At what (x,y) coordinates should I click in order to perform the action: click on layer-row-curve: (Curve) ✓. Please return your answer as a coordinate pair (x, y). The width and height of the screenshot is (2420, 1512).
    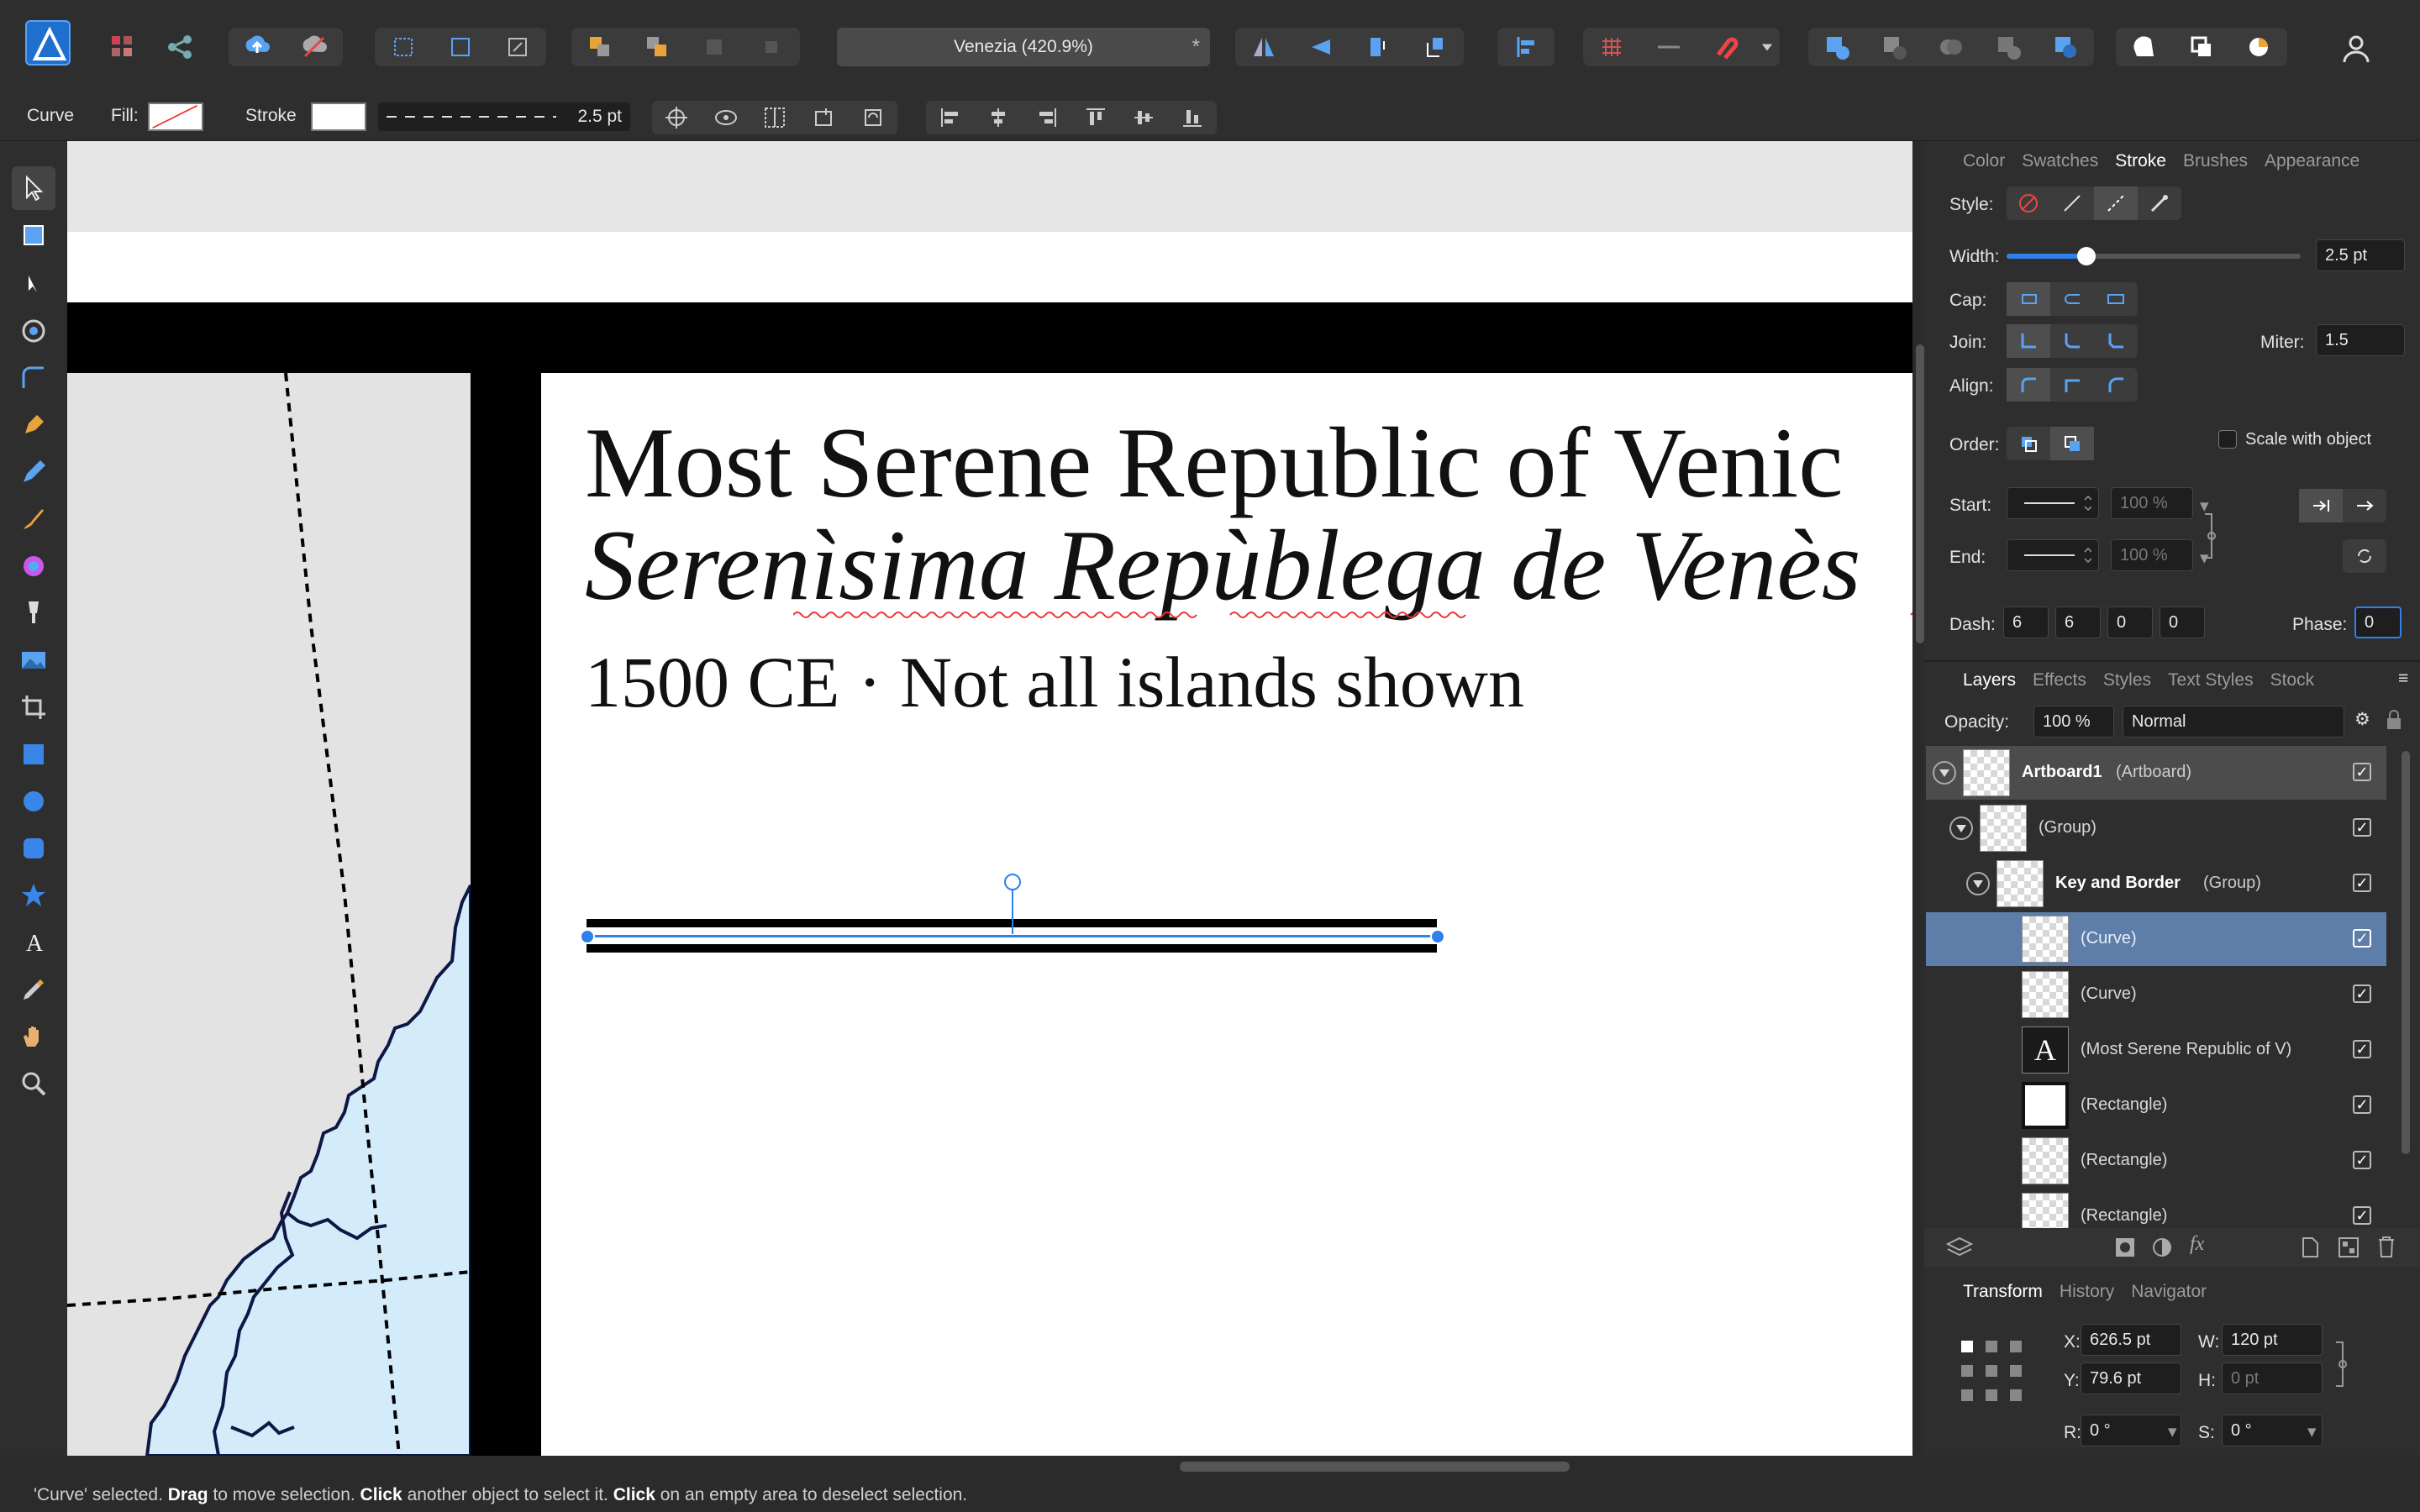
    Looking at the image, I should click on (2156, 994).